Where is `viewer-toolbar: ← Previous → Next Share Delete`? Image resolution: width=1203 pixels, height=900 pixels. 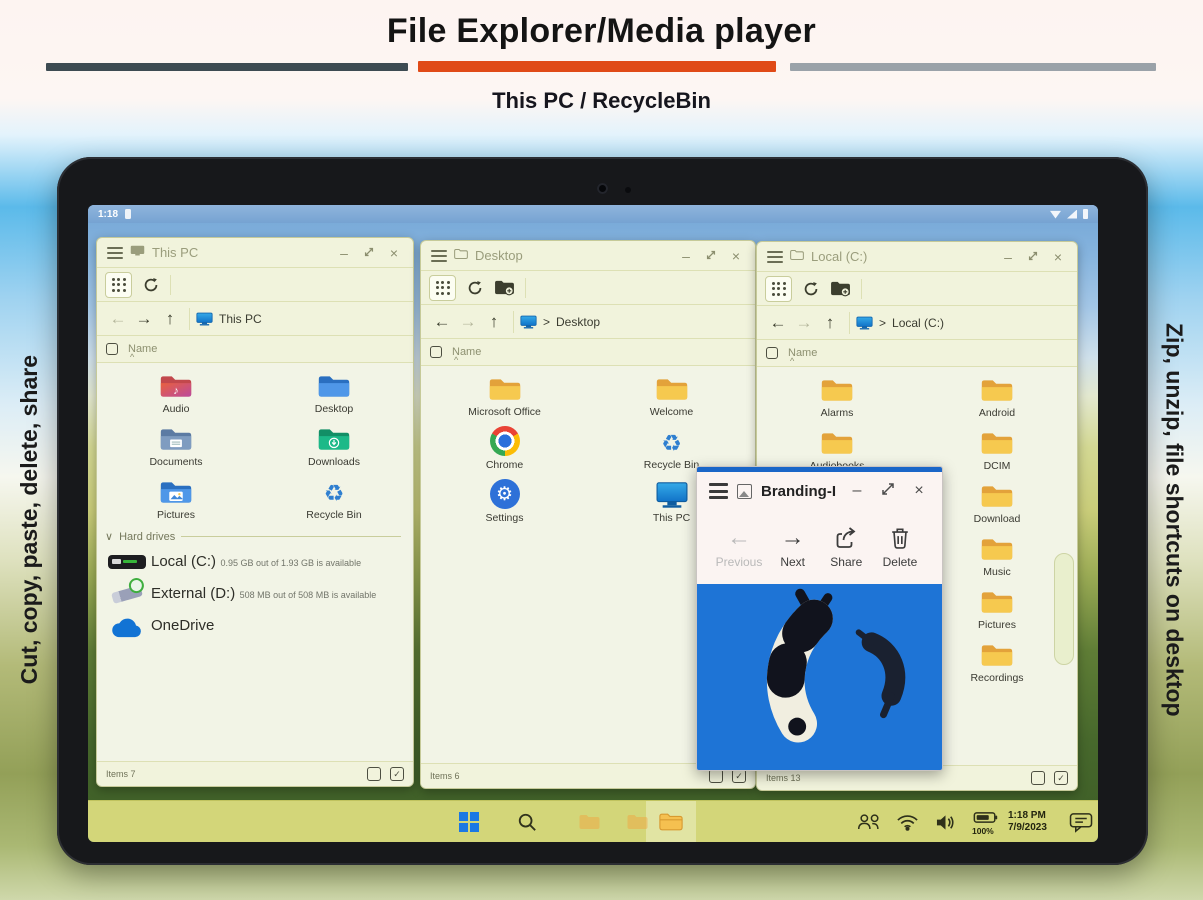 viewer-toolbar: ← Previous → Next Share Delete is located at coordinates (819, 547).